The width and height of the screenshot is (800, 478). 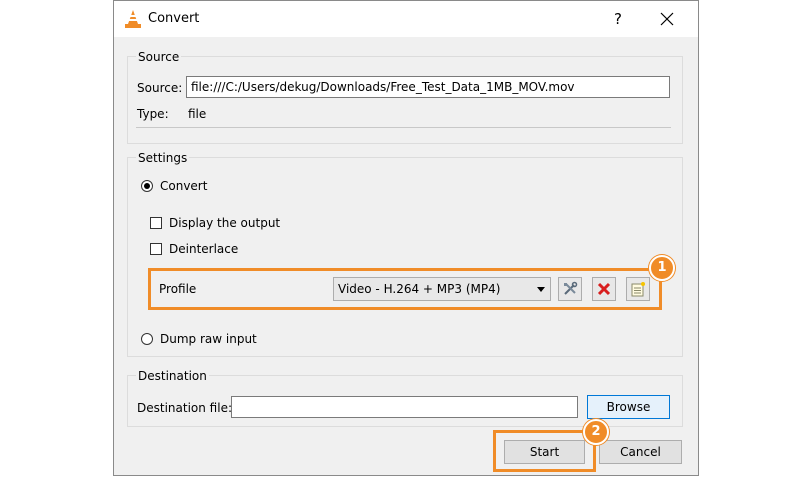 What do you see at coordinates (404, 407) in the screenshot?
I see `destination-file-input` at bounding box center [404, 407].